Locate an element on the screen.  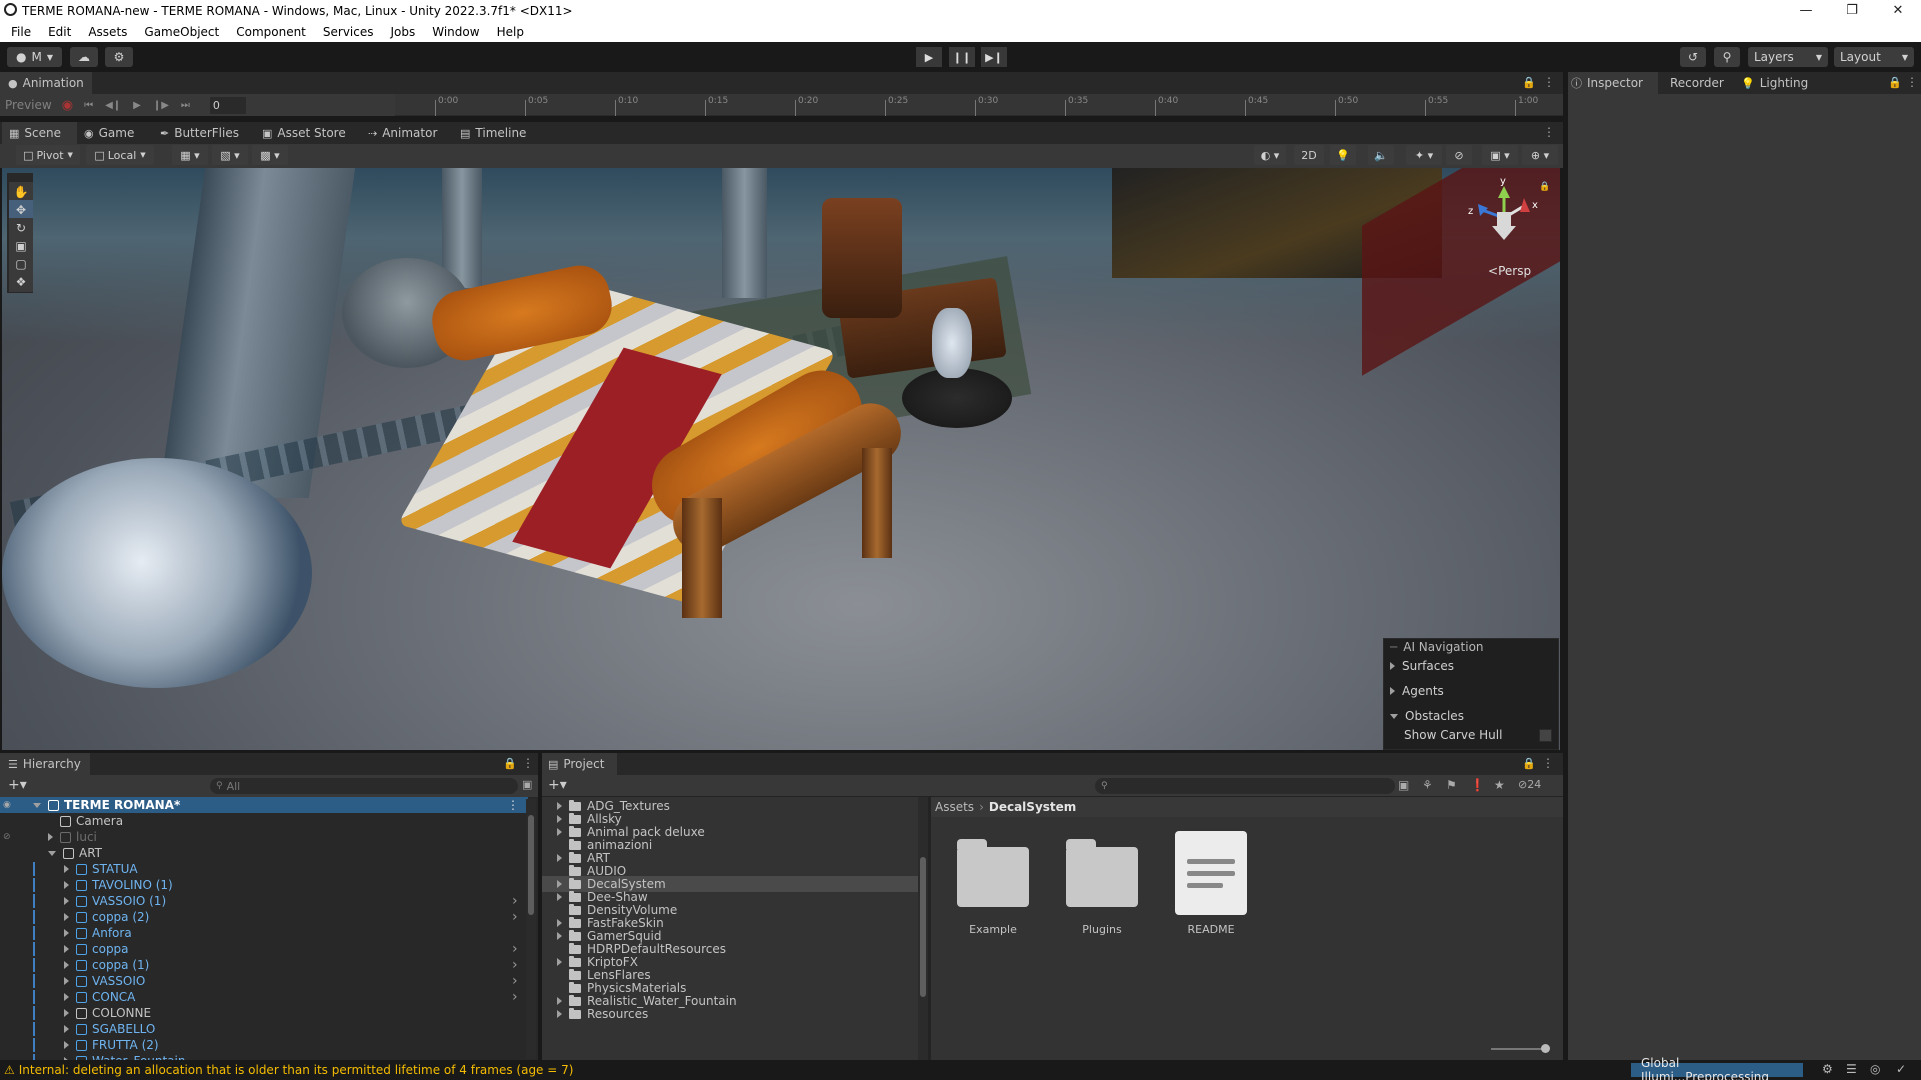
hierarchy-row-luci: ⊘ luci is located at coordinates (264, 837).